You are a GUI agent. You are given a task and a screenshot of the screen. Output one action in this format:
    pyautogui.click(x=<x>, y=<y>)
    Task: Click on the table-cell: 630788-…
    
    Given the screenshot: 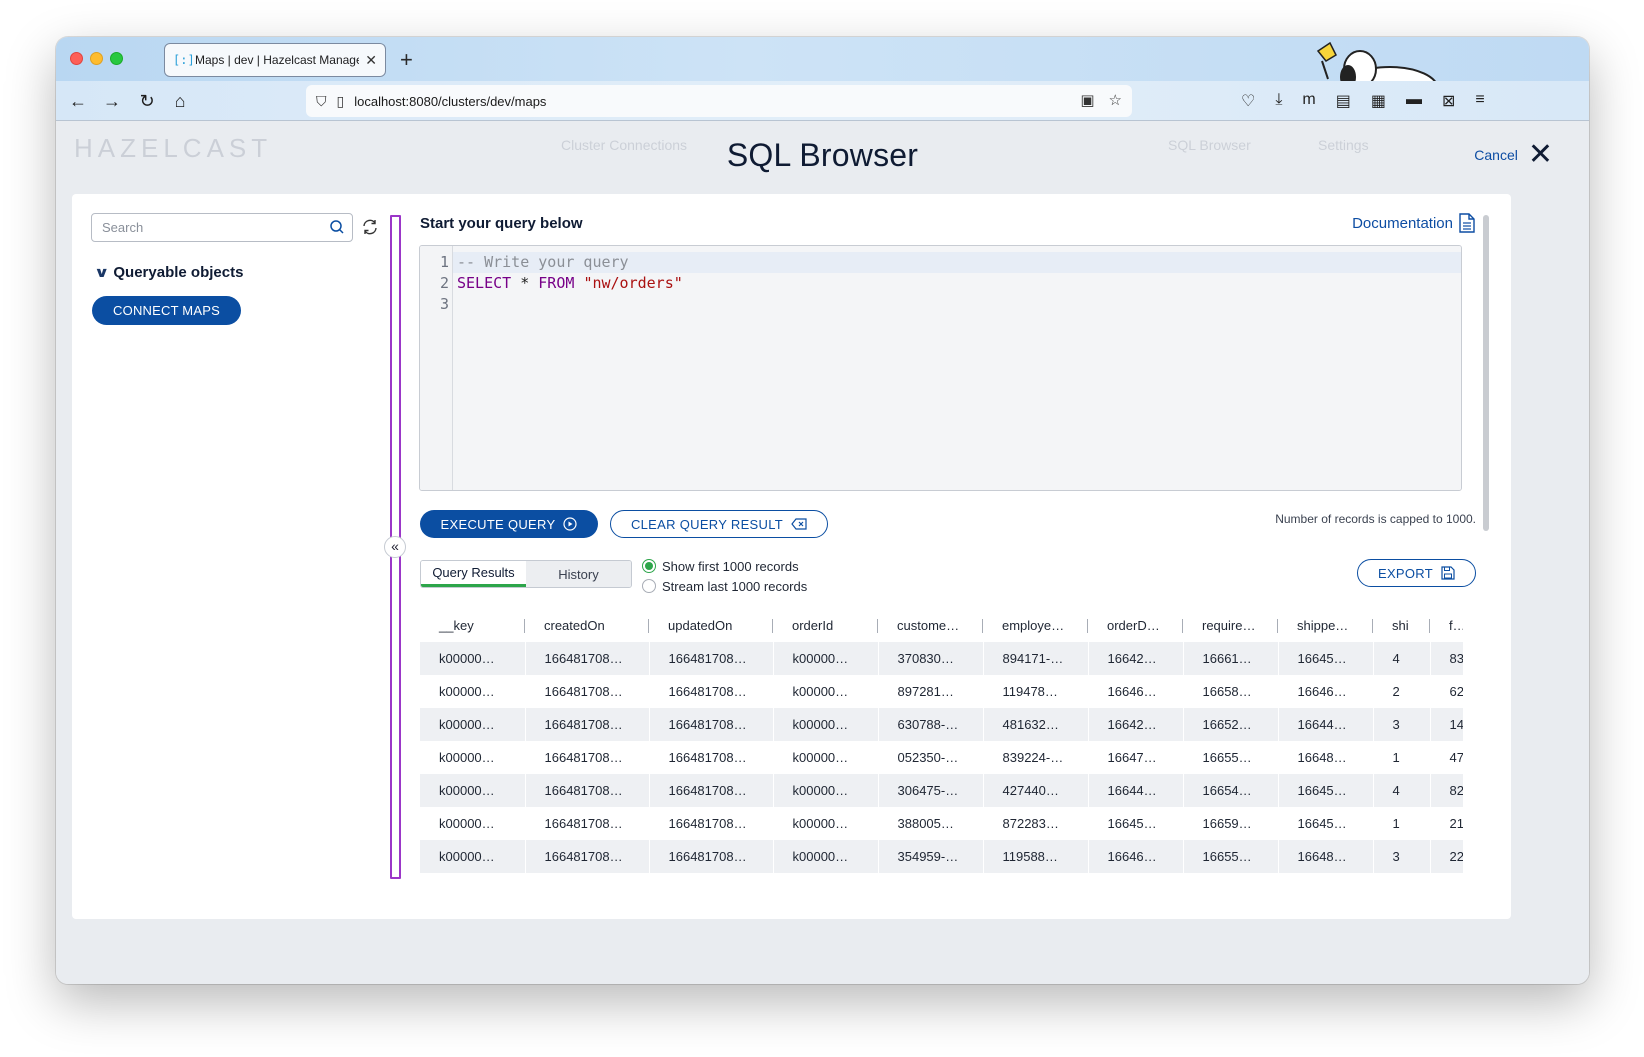 What is the action you would take?
    pyautogui.click(x=931, y=724)
    